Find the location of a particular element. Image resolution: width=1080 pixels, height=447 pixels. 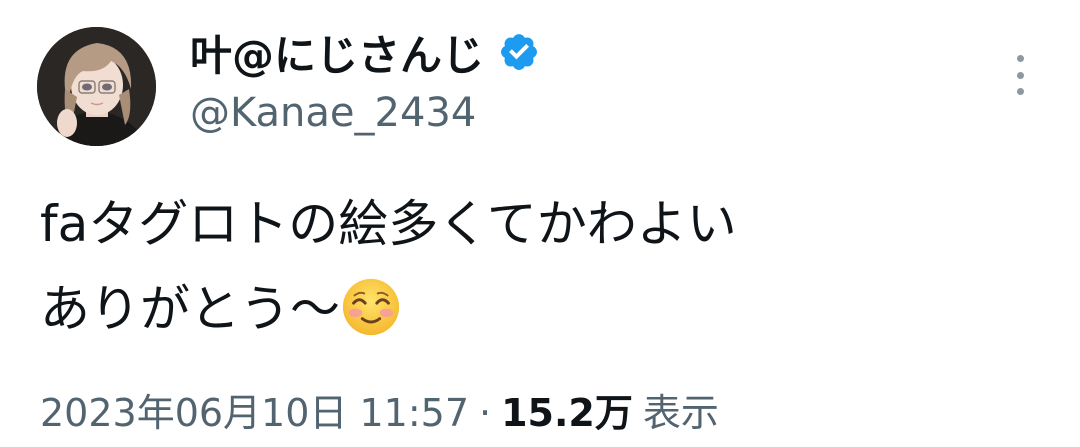

avatar-image is located at coordinates (96, 86).